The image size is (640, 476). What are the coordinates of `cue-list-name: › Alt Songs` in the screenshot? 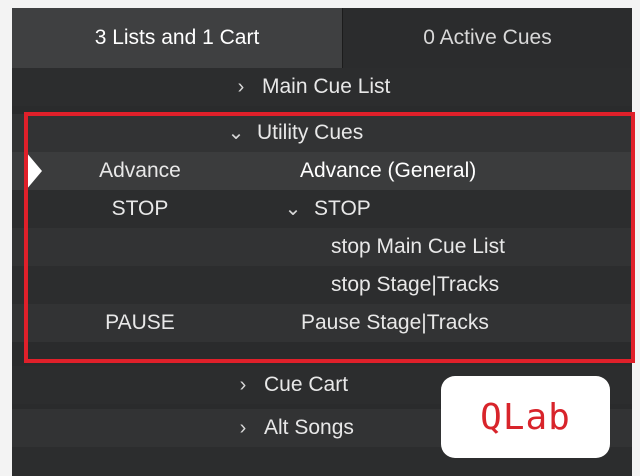 It's located at (294, 428).